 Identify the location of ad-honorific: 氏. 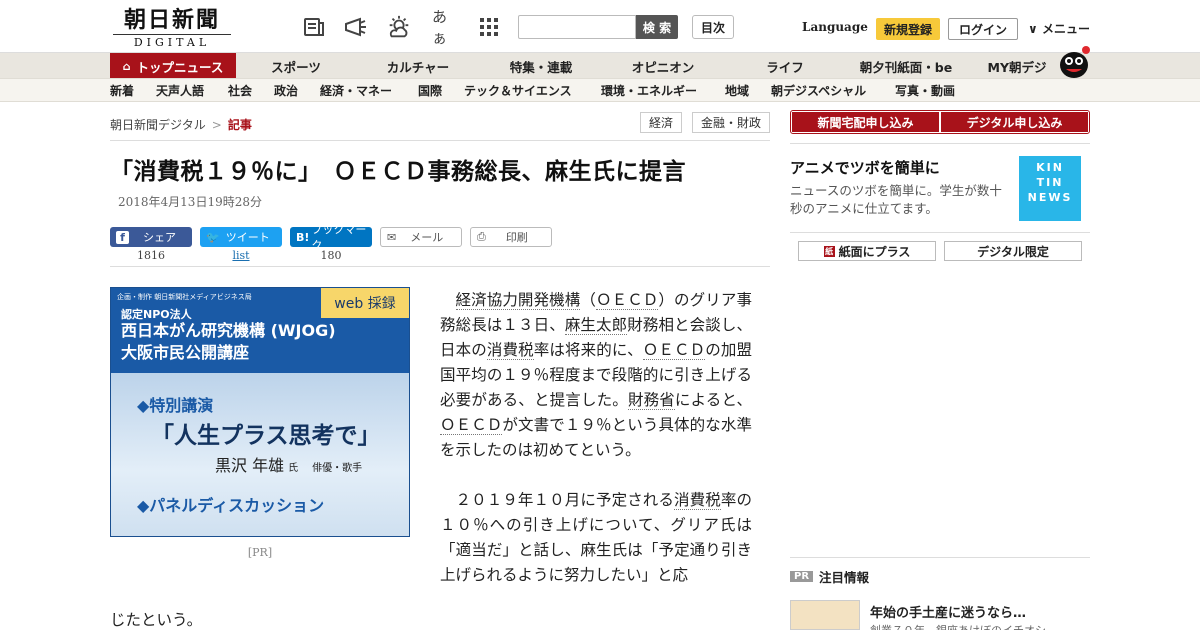
(293, 468).